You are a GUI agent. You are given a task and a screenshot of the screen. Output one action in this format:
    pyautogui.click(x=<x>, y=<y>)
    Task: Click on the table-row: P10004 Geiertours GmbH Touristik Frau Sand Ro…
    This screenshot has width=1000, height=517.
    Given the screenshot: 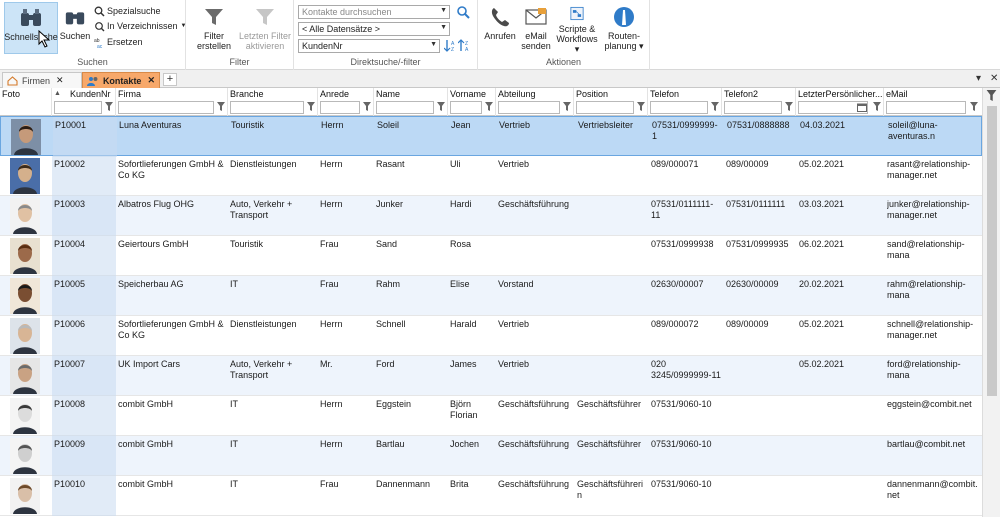 What is the action you would take?
    pyautogui.click(x=491, y=256)
    